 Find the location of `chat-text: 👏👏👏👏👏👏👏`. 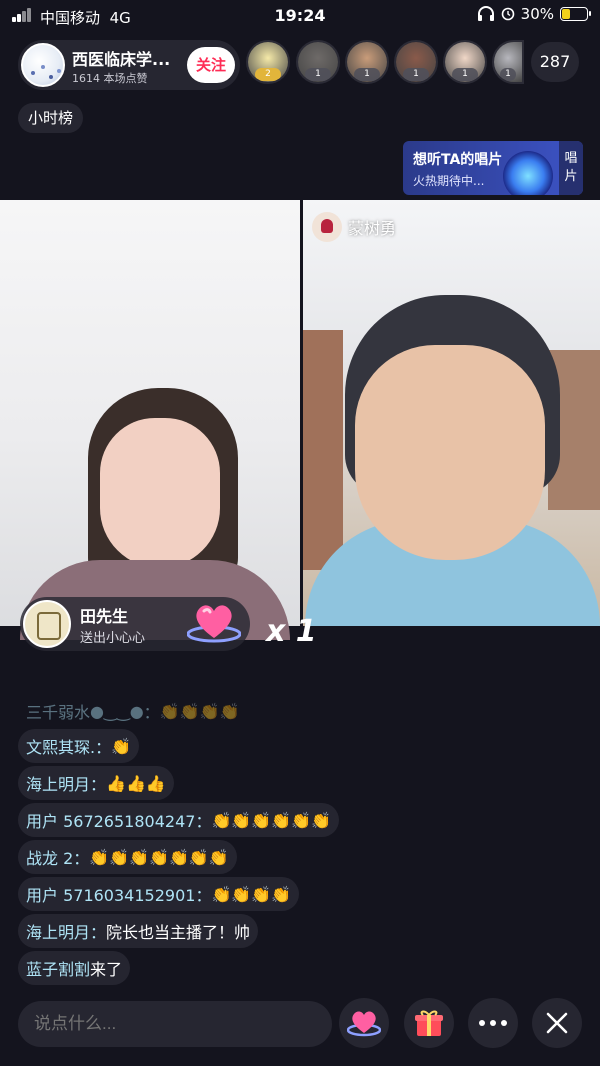

chat-text: 👏👏👏👏👏👏👏 is located at coordinates (159, 857).